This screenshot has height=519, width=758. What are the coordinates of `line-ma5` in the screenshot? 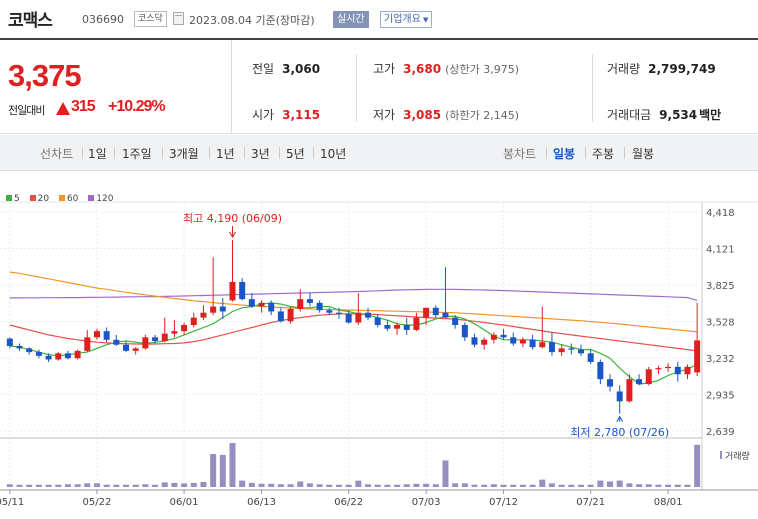 It's located at (353, 343).